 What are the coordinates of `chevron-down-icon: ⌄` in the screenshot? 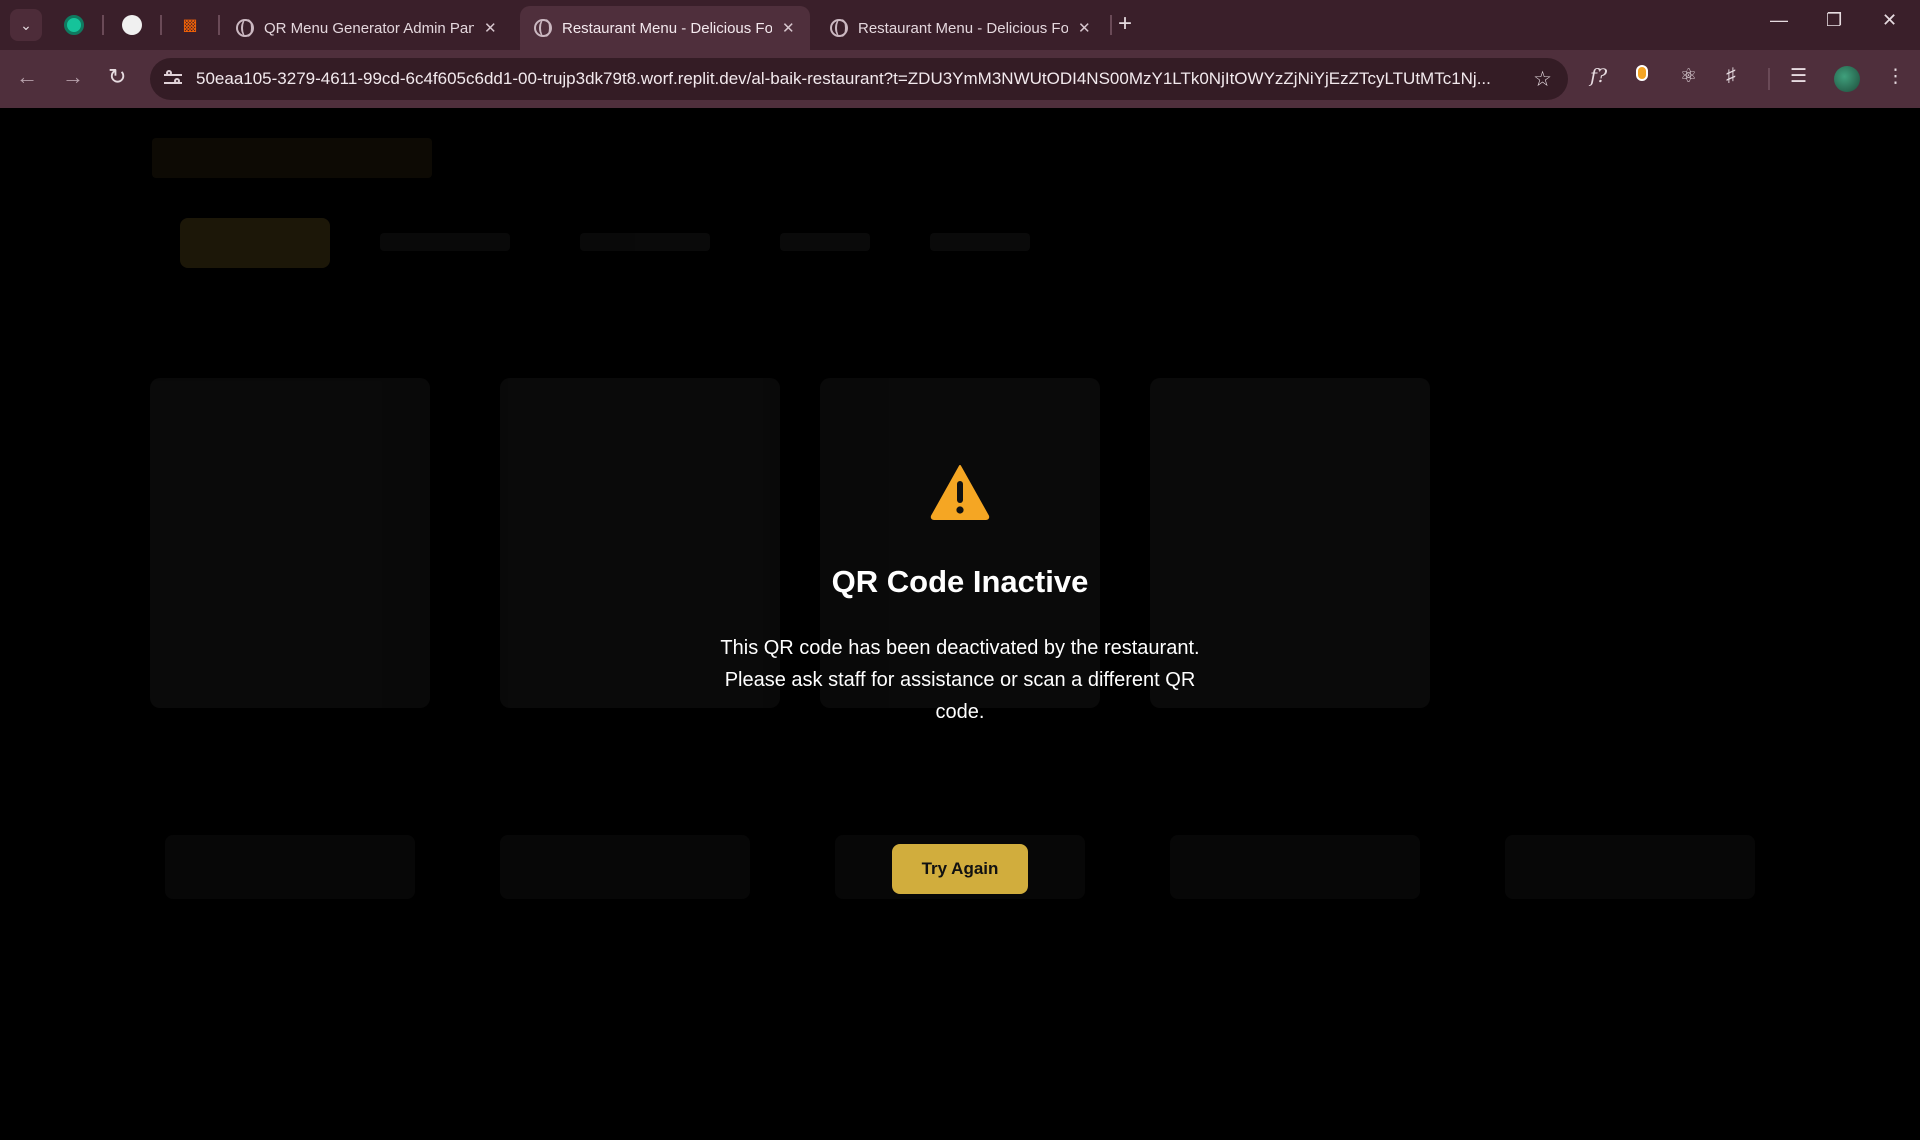 It's located at (26, 24).